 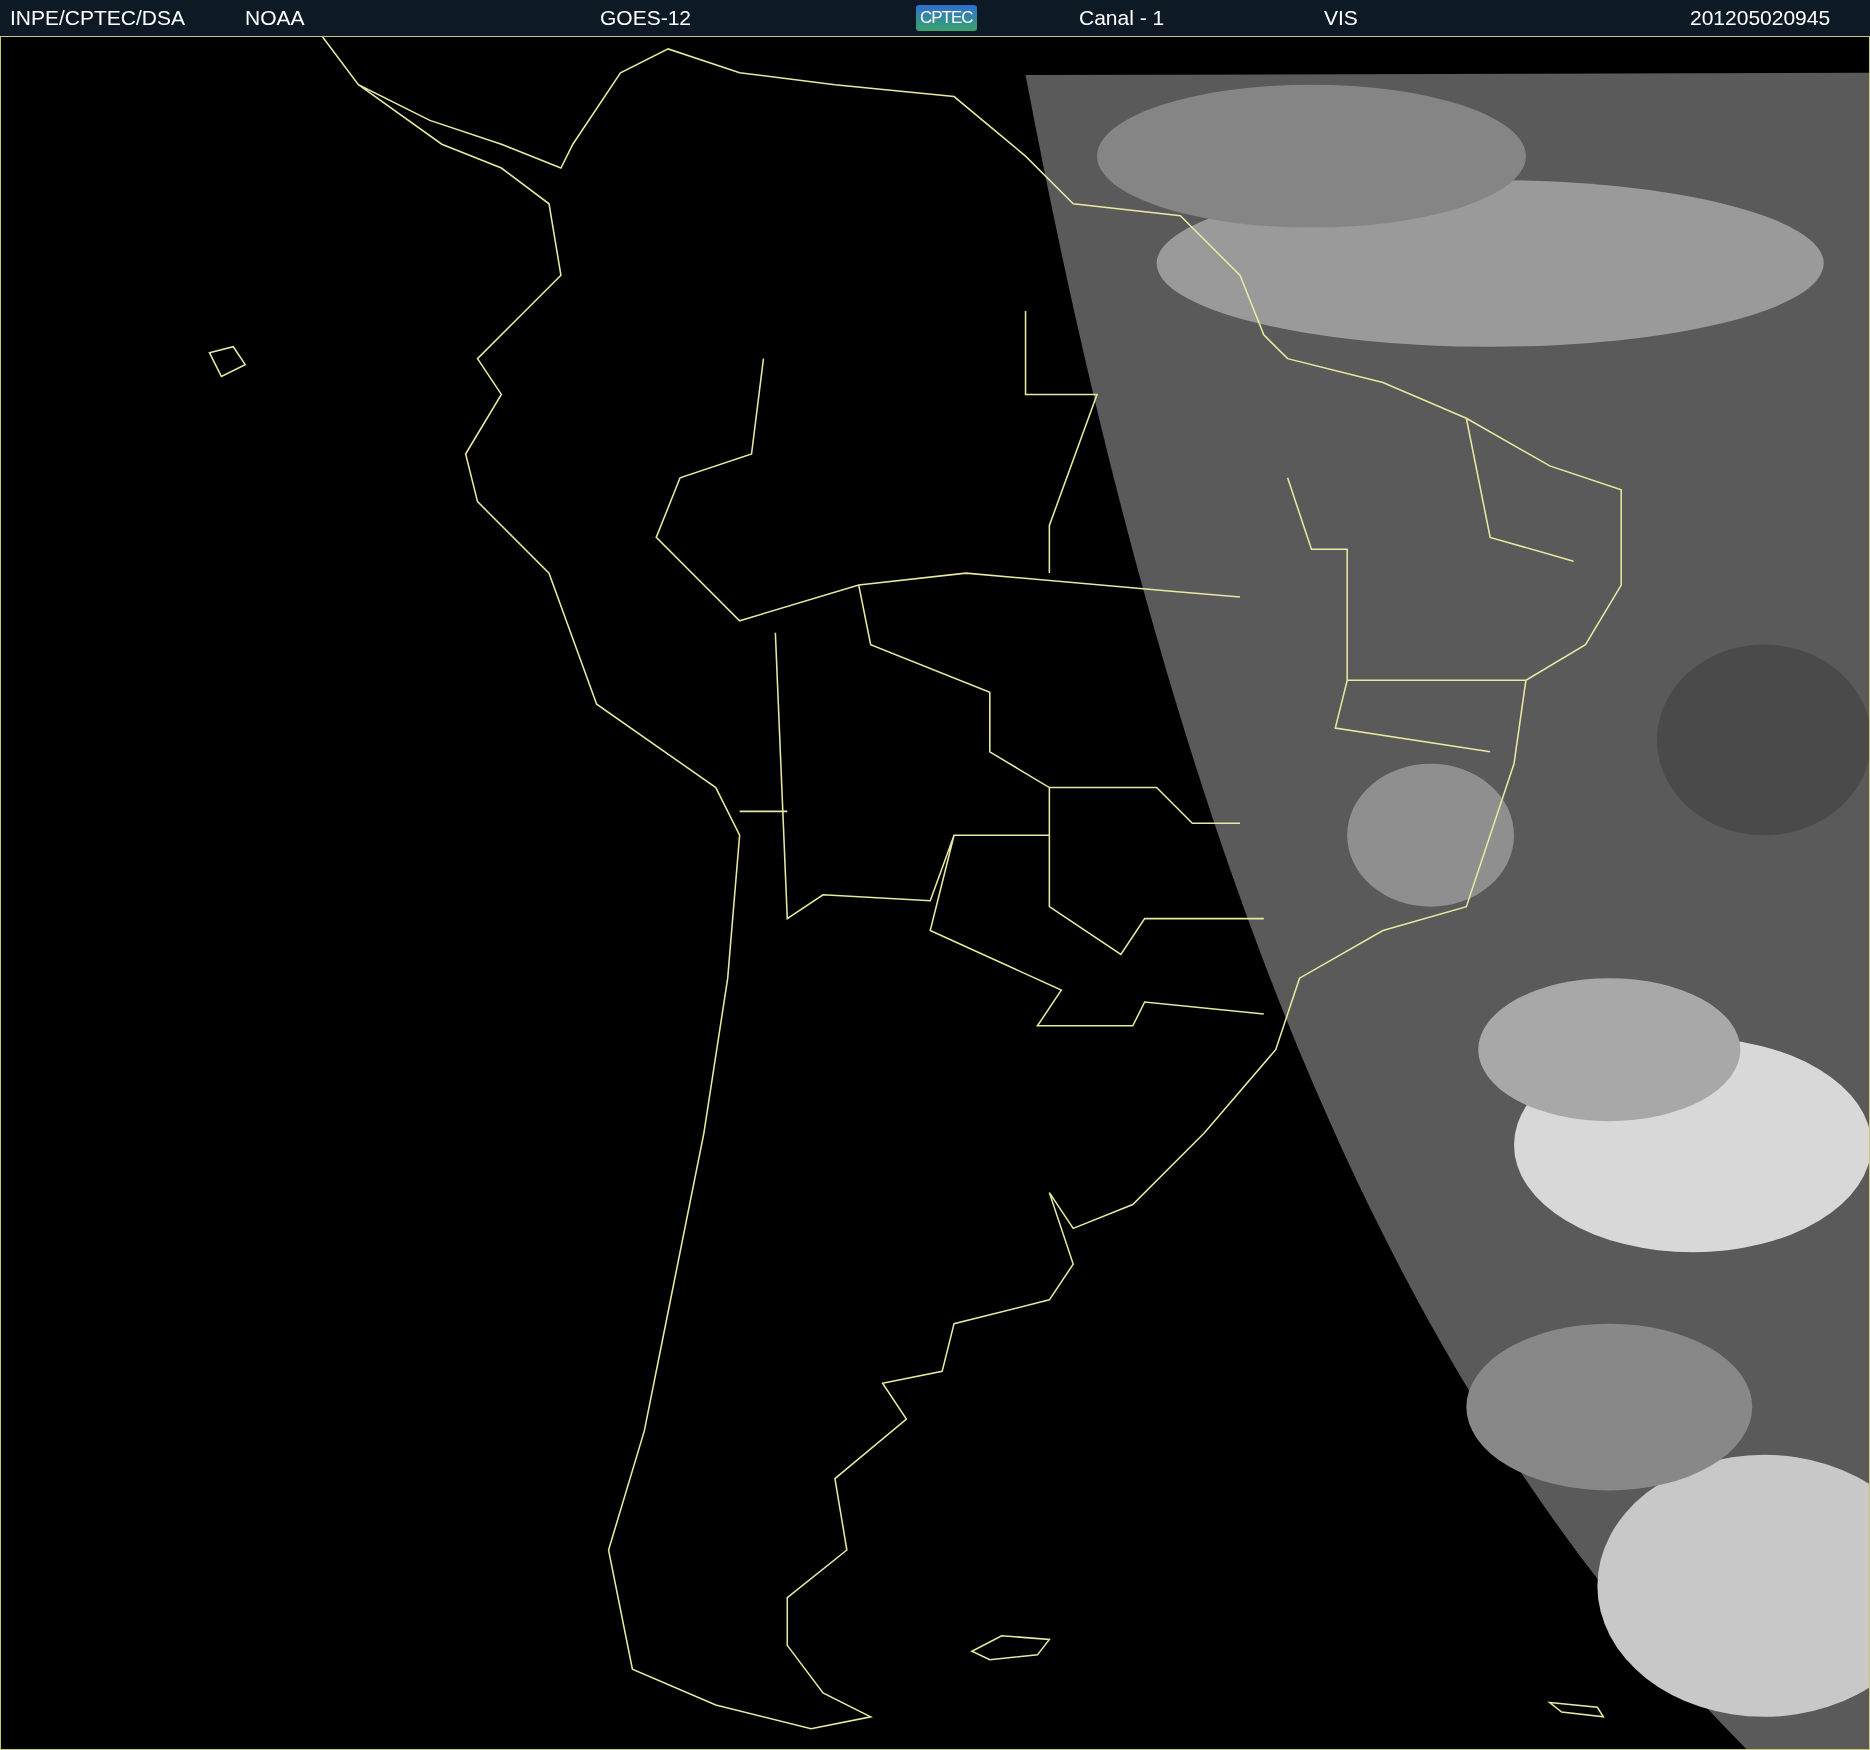 I want to click on header-label: INPE/CPTEC/DSA, so click(x=98, y=18).